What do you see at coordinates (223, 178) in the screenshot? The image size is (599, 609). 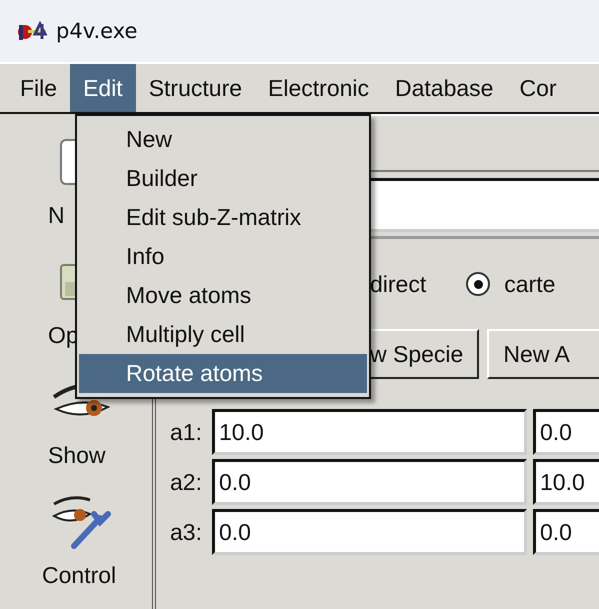 I see `menu-item: Builder` at bounding box center [223, 178].